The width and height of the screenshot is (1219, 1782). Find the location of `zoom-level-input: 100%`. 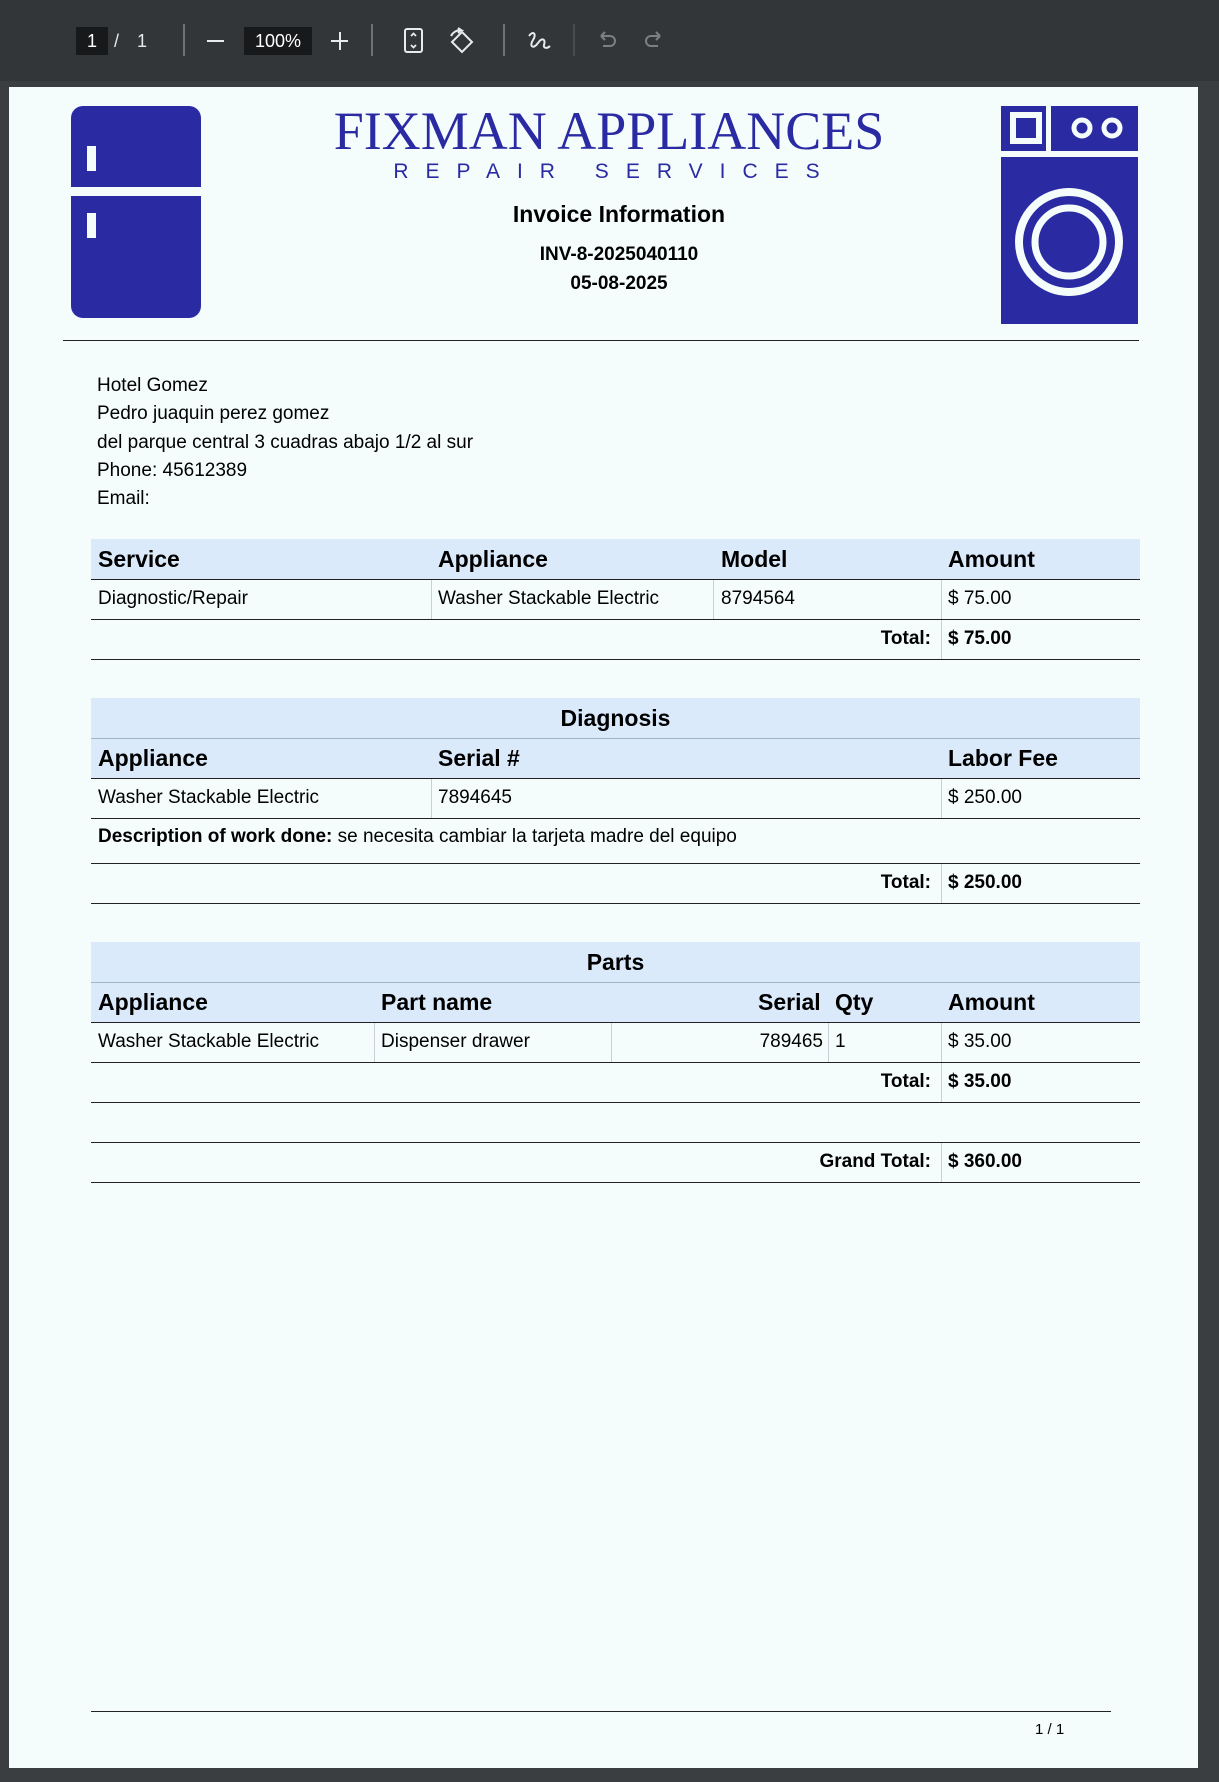

zoom-level-input: 100% is located at coordinates (278, 41).